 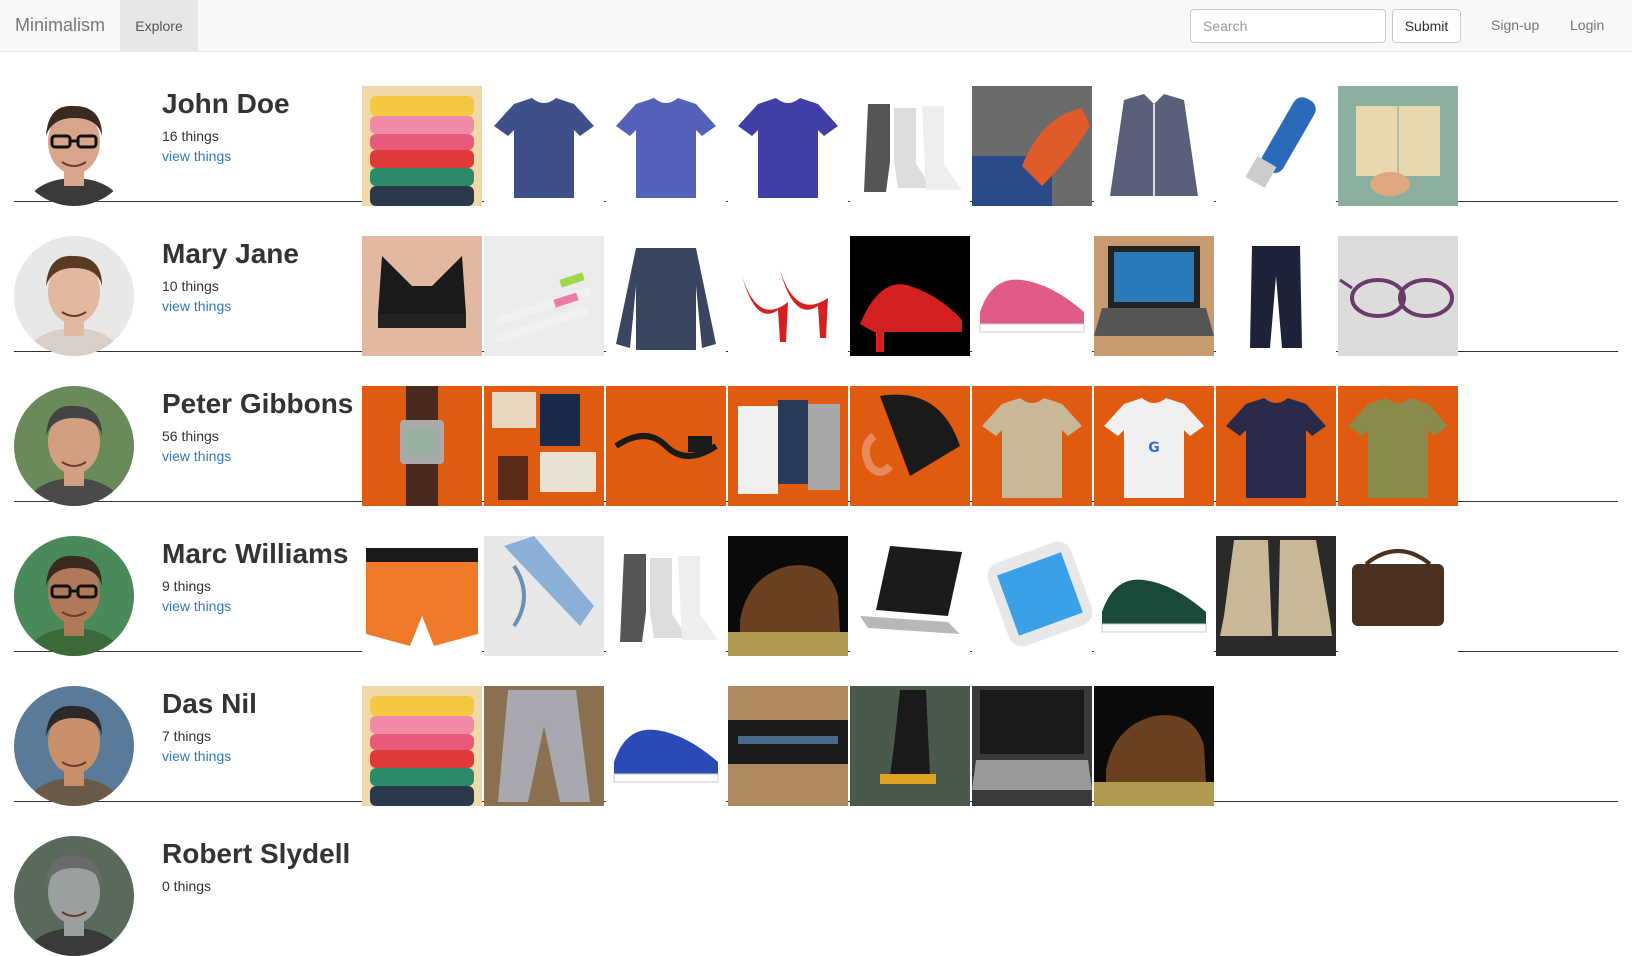 What do you see at coordinates (190, 286) in the screenshot?
I see `things-count: 10 things` at bounding box center [190, 286].